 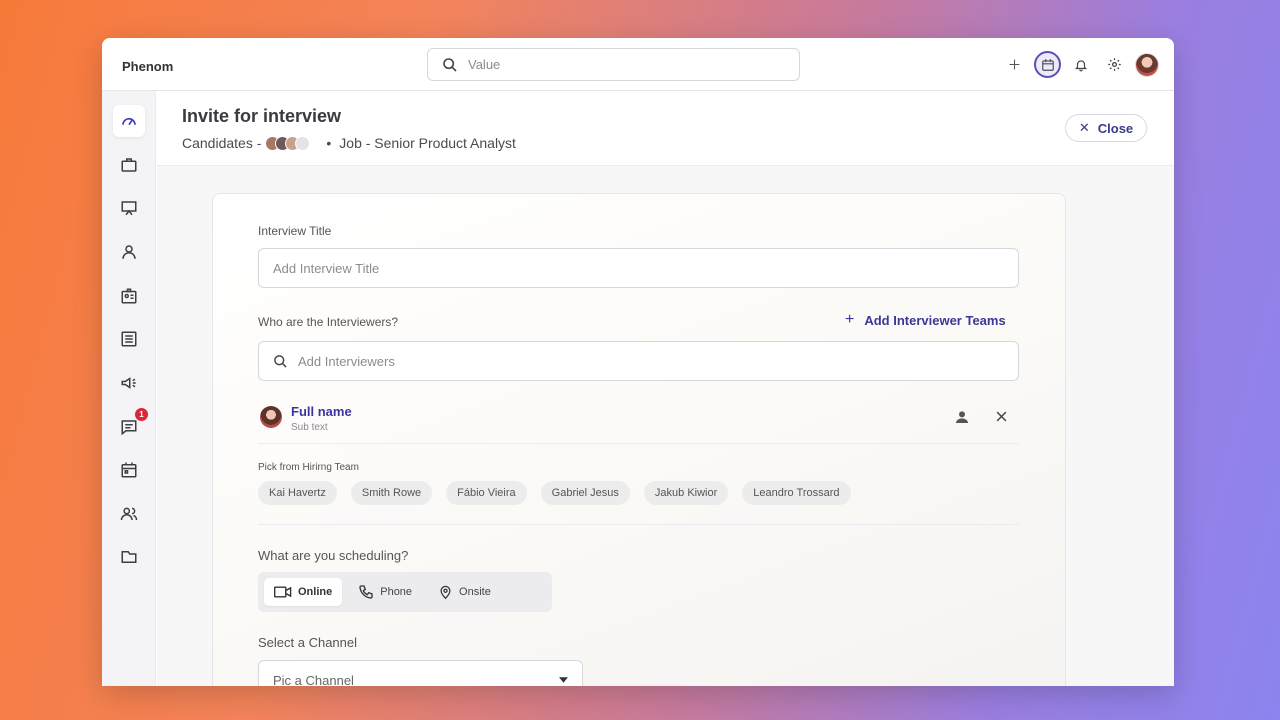 What do you see at coordinates (1084, 127) in the screenshot?
I see `close-icon: ✕` at bounding box center [1084, 127].